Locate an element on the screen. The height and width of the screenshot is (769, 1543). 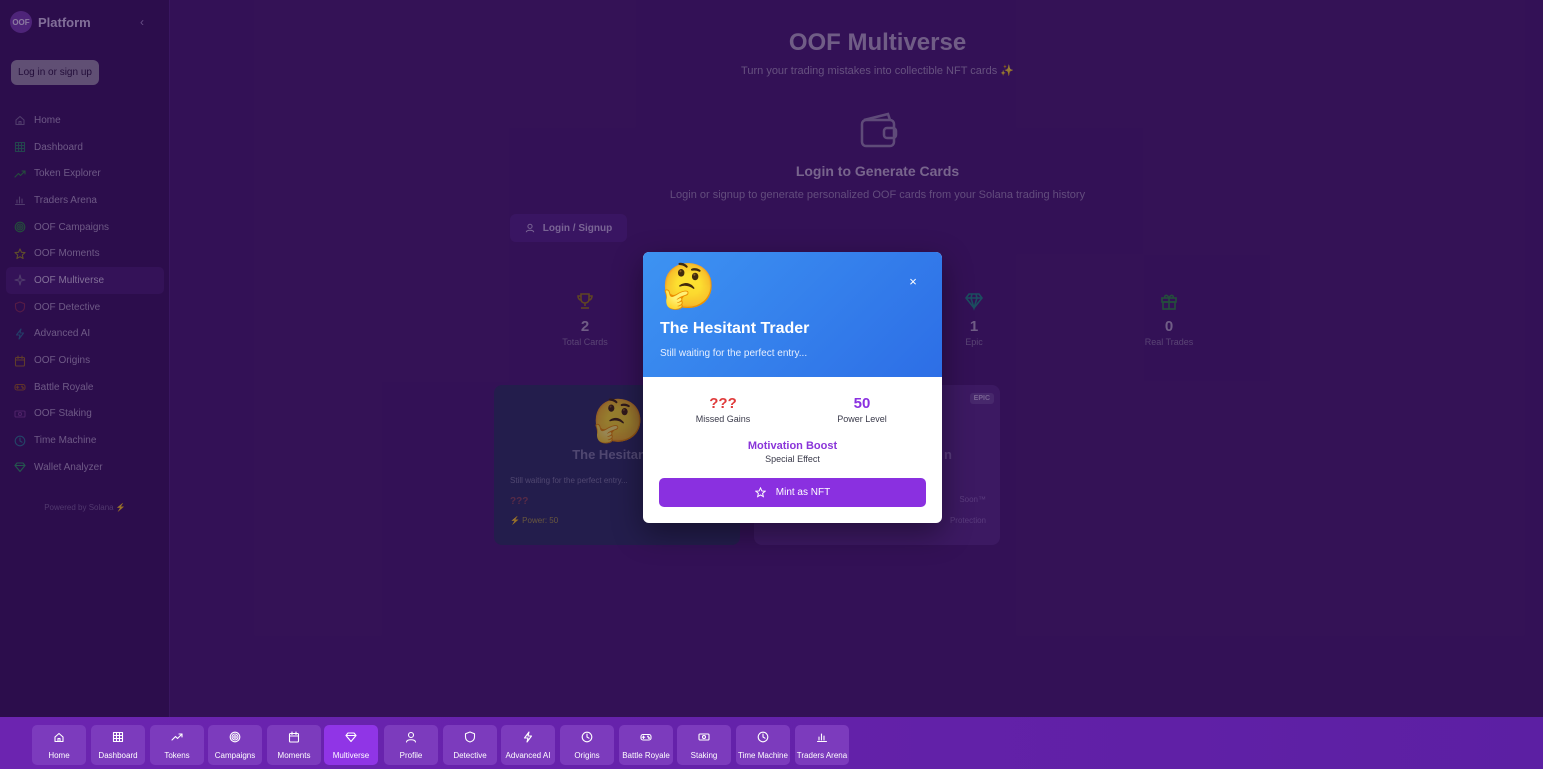
bottom-nav-label: Multiverse is located at coordinates (351, 755).